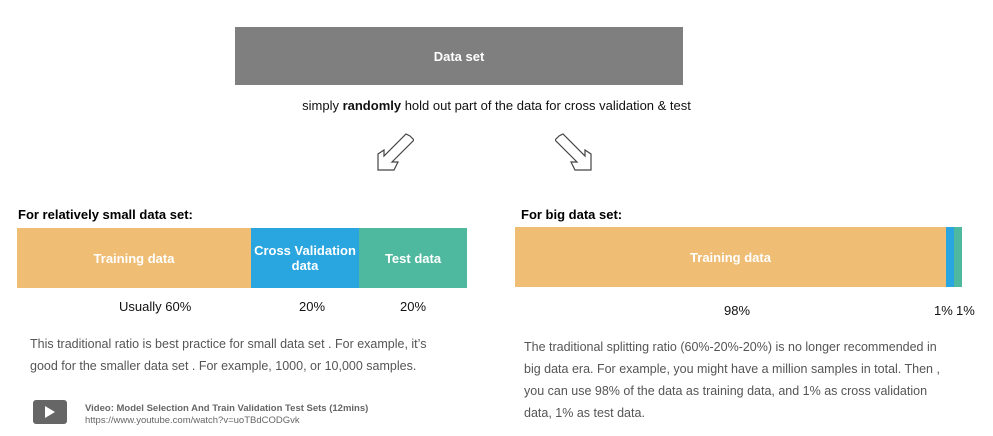 Image resolution: width=993 pixels, height=436 pixels. Describe the element at coordinates (965, 310) in the screenshot. I see `big-test-percent: 1%` at that location.